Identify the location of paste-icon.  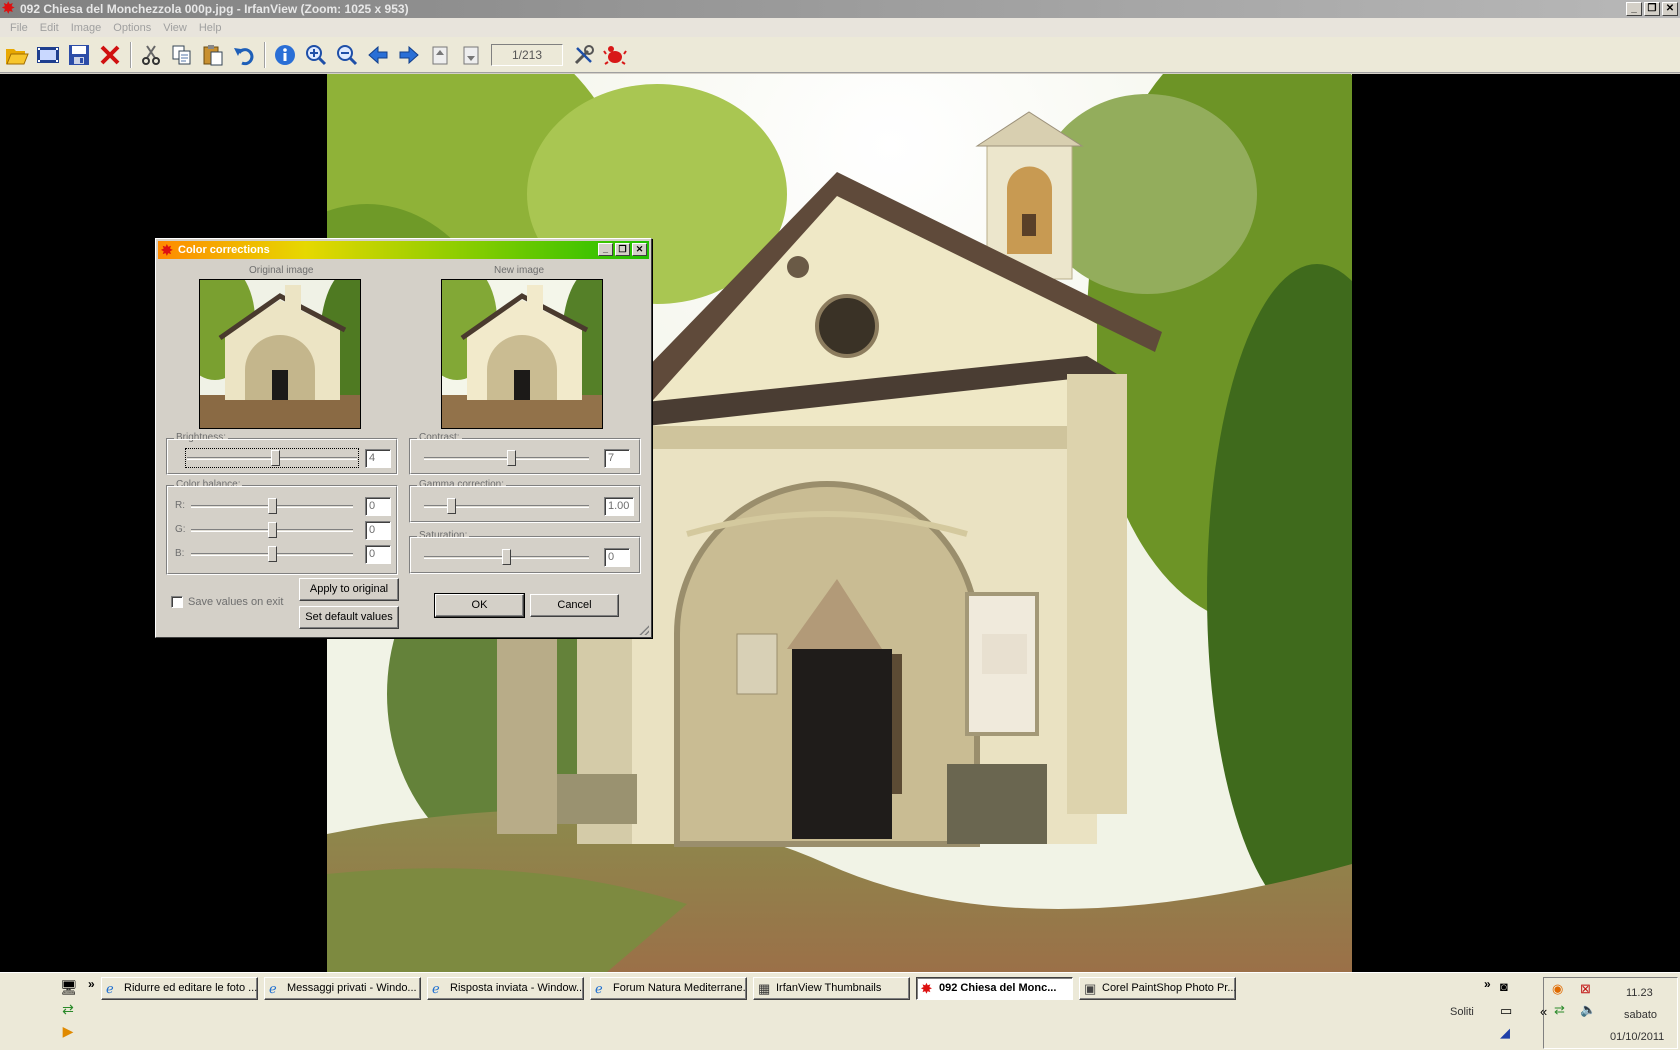
(212, 54).